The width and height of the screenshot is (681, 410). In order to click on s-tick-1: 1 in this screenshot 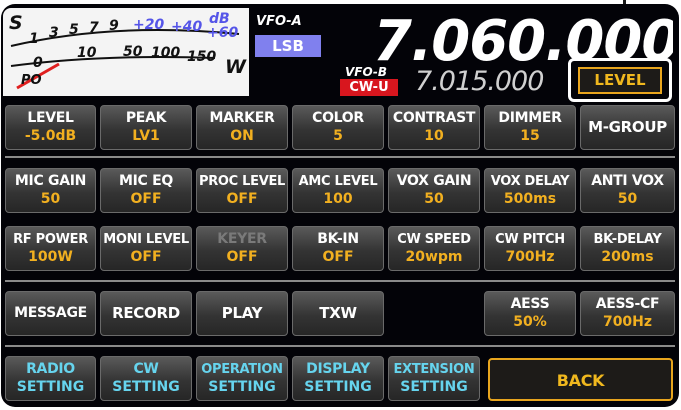, I will do `click(34, 39)`.